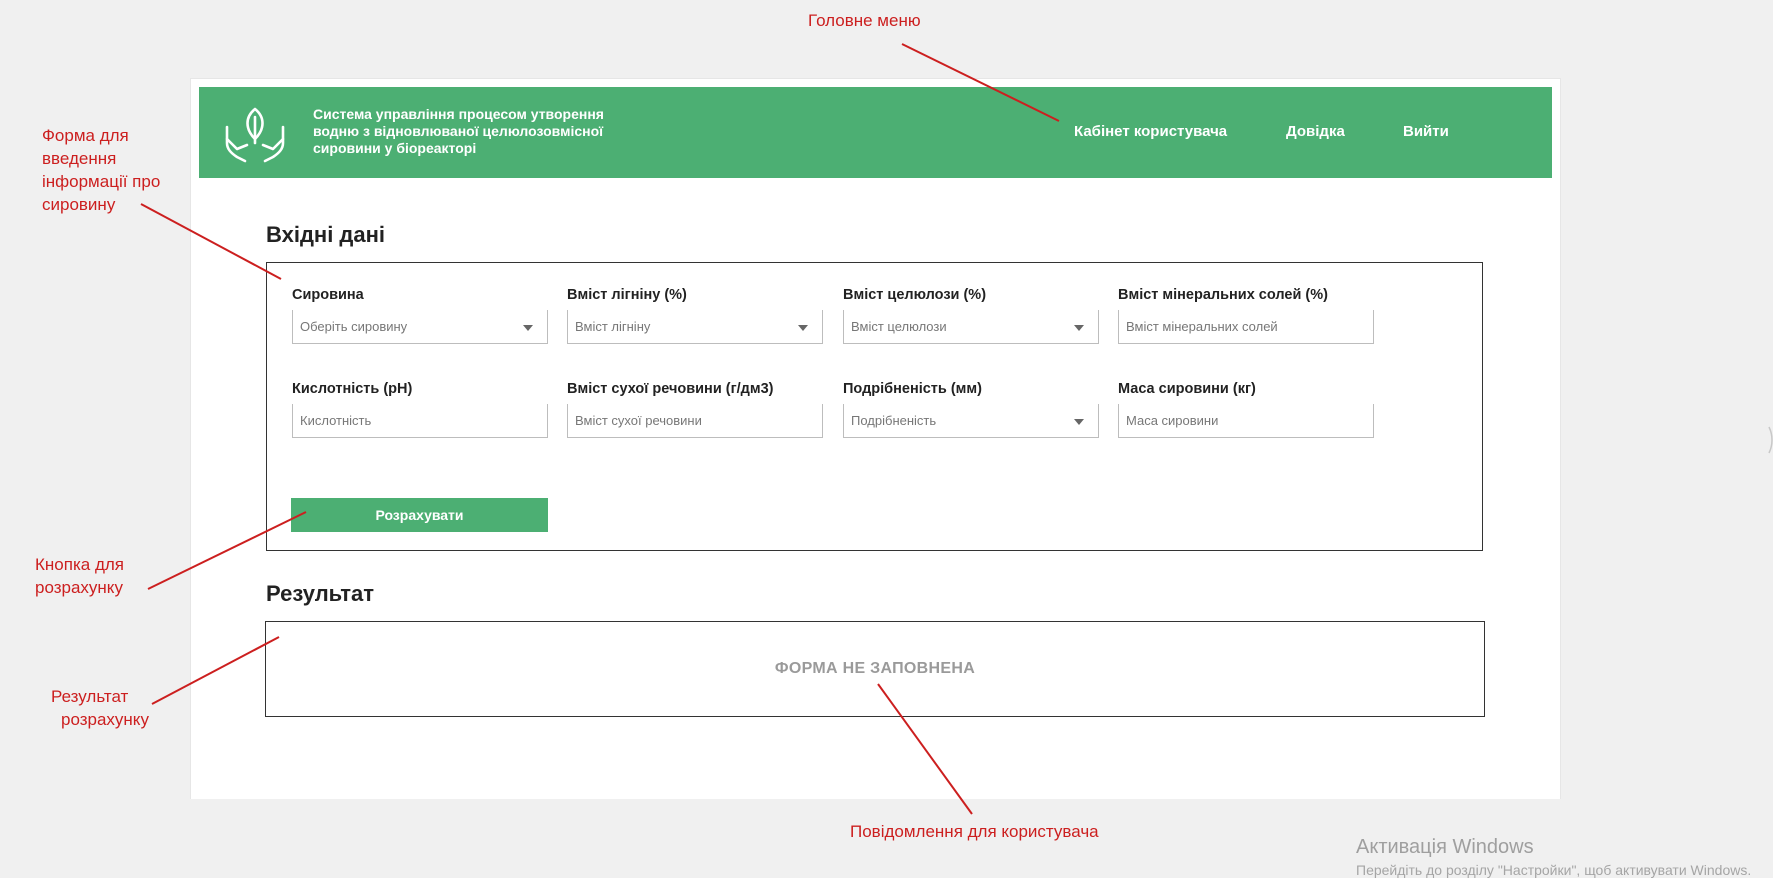 The width and height of the screenshot is (1773, 878). What do you see at coordinates (101, 181) in the screenshot?
I see `annotation-form-line: інформації про` at bounding box center [101, 181].